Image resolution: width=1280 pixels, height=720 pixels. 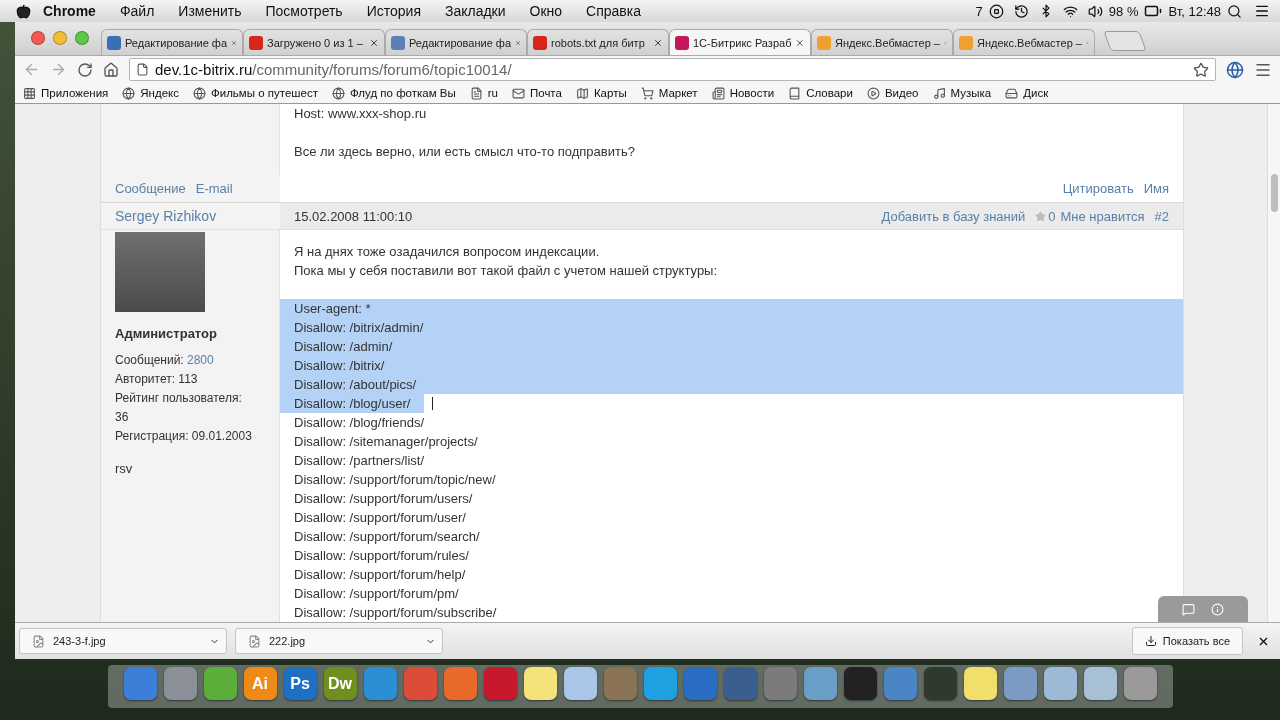 What do you see at coordinates (536, 93) in the screenshot?
I see `bookmark-item: Почта` at bounding box center [536, 93].